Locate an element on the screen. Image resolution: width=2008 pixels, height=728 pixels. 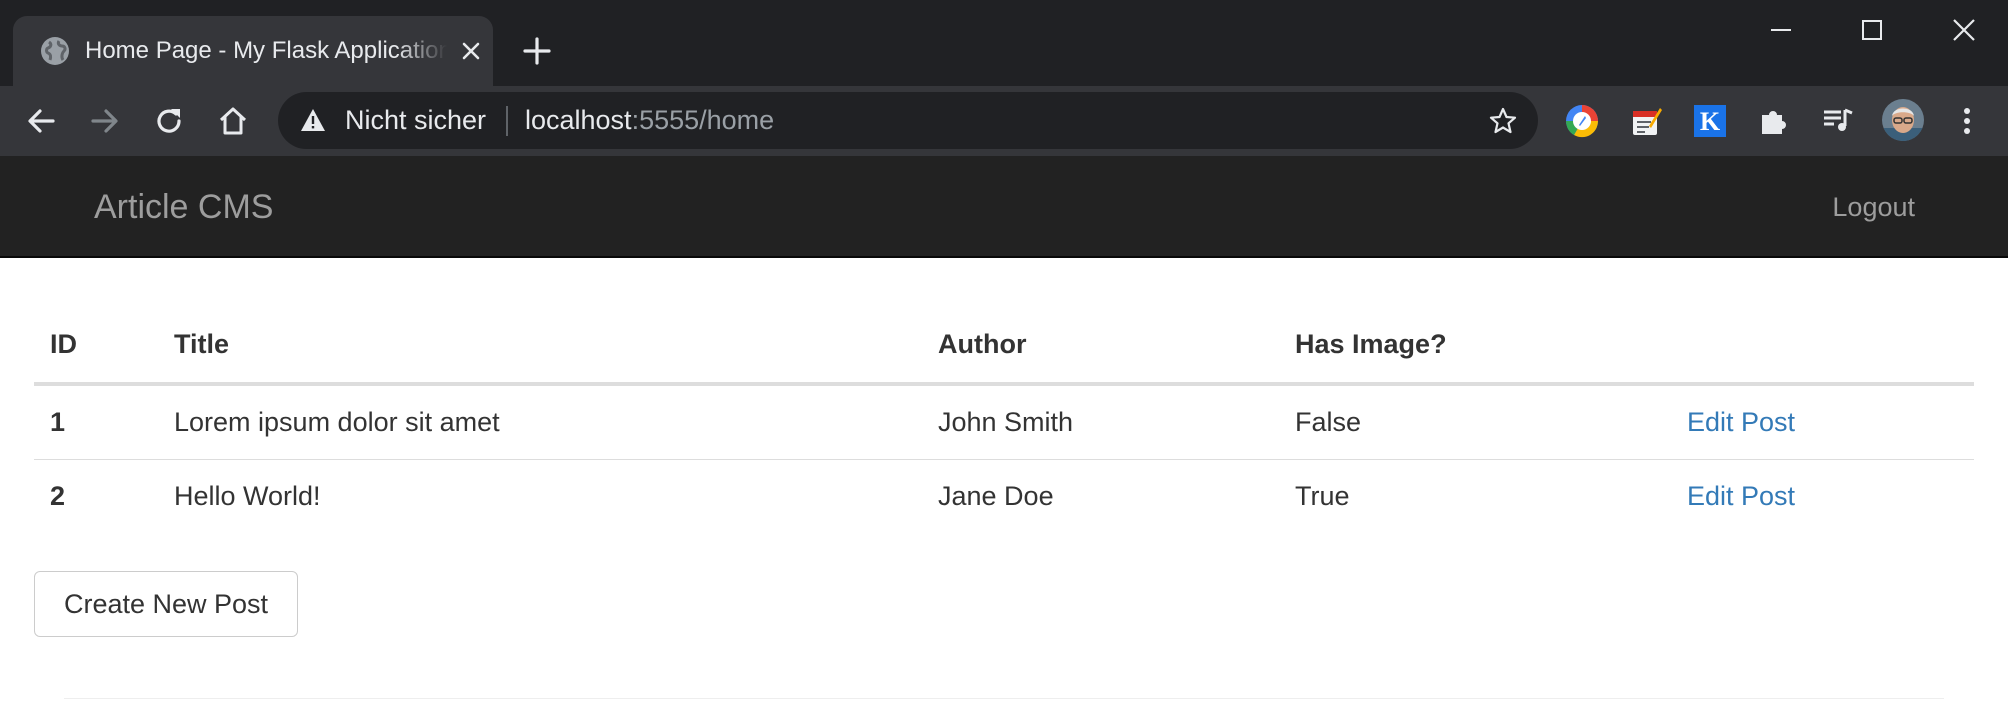
k-ext-icon: K is located at coordinates (1710, 121).